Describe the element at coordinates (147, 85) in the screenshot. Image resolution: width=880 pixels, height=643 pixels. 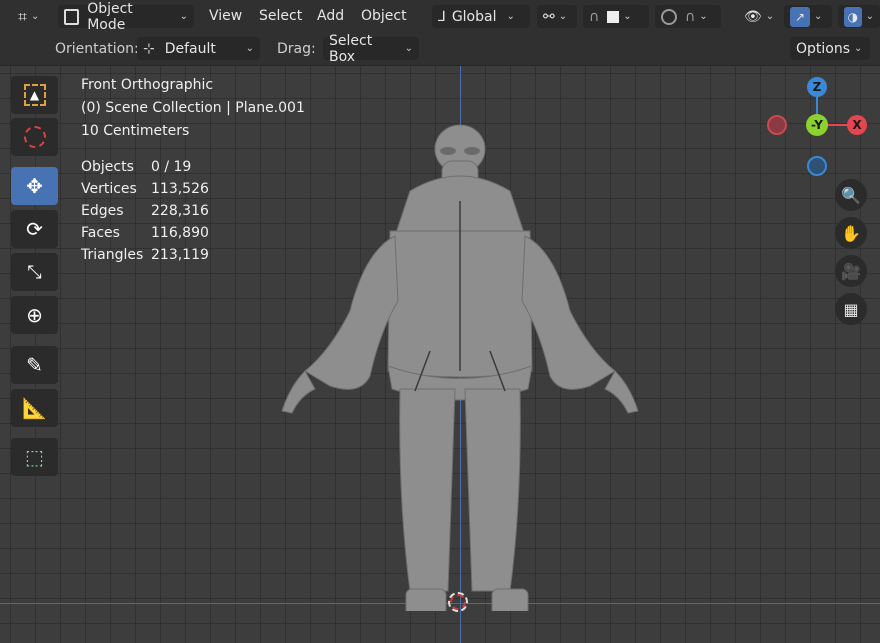
I see `view-name: Front Orthographic` at that location.